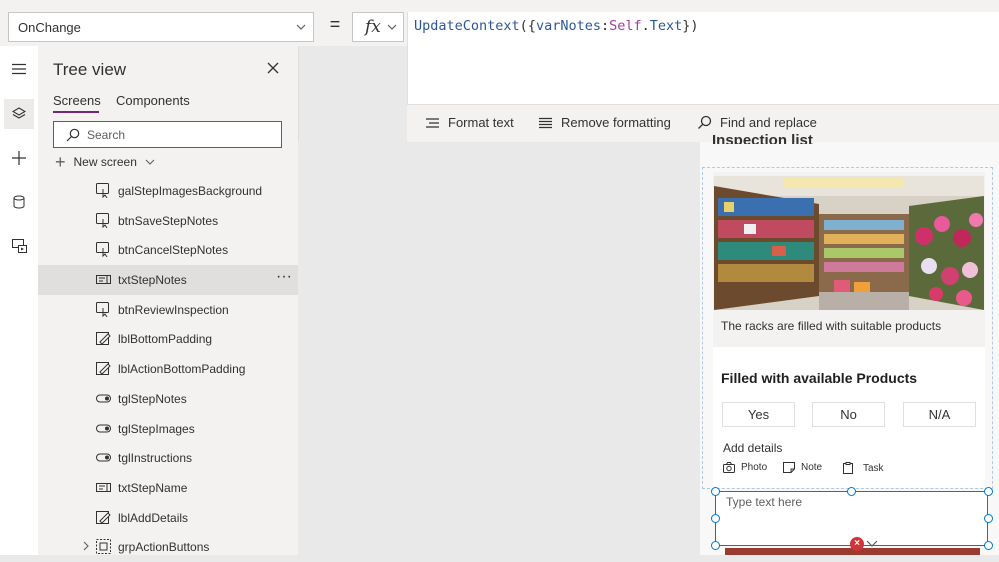  I want to click on media-icon, so click(19, 246).